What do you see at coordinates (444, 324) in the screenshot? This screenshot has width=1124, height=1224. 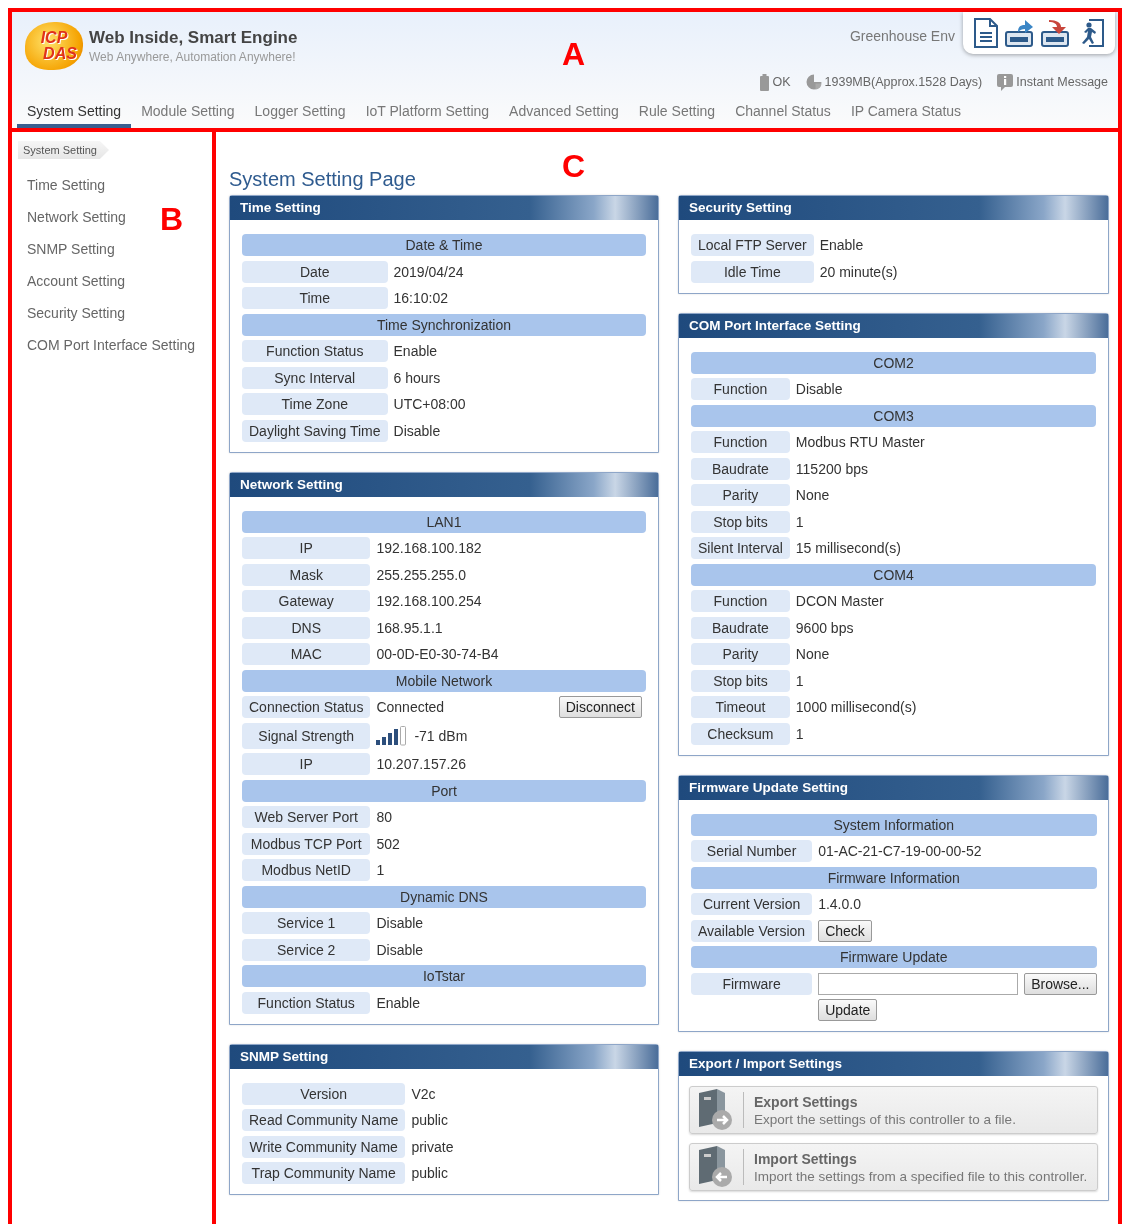 I see `section-bar: Time Synchronization` at bounding box center [444, 324].